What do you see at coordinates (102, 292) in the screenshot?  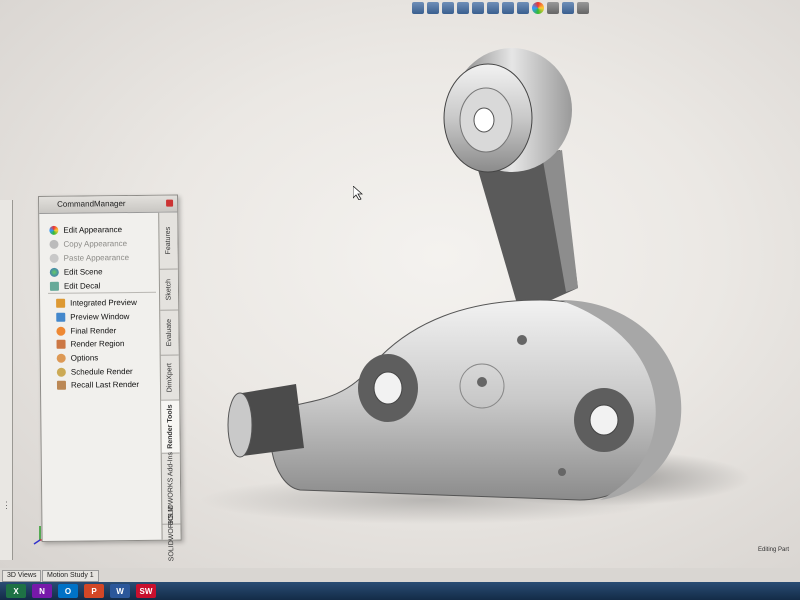 I see `divider` at bounding box center [102, 292].